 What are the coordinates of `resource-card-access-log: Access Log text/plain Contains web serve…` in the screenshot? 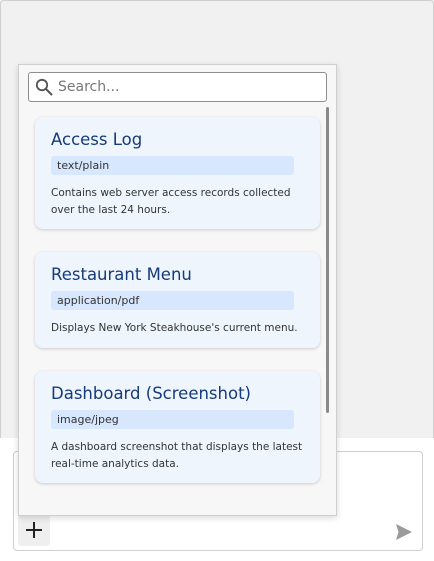 It's located at (177, 173).